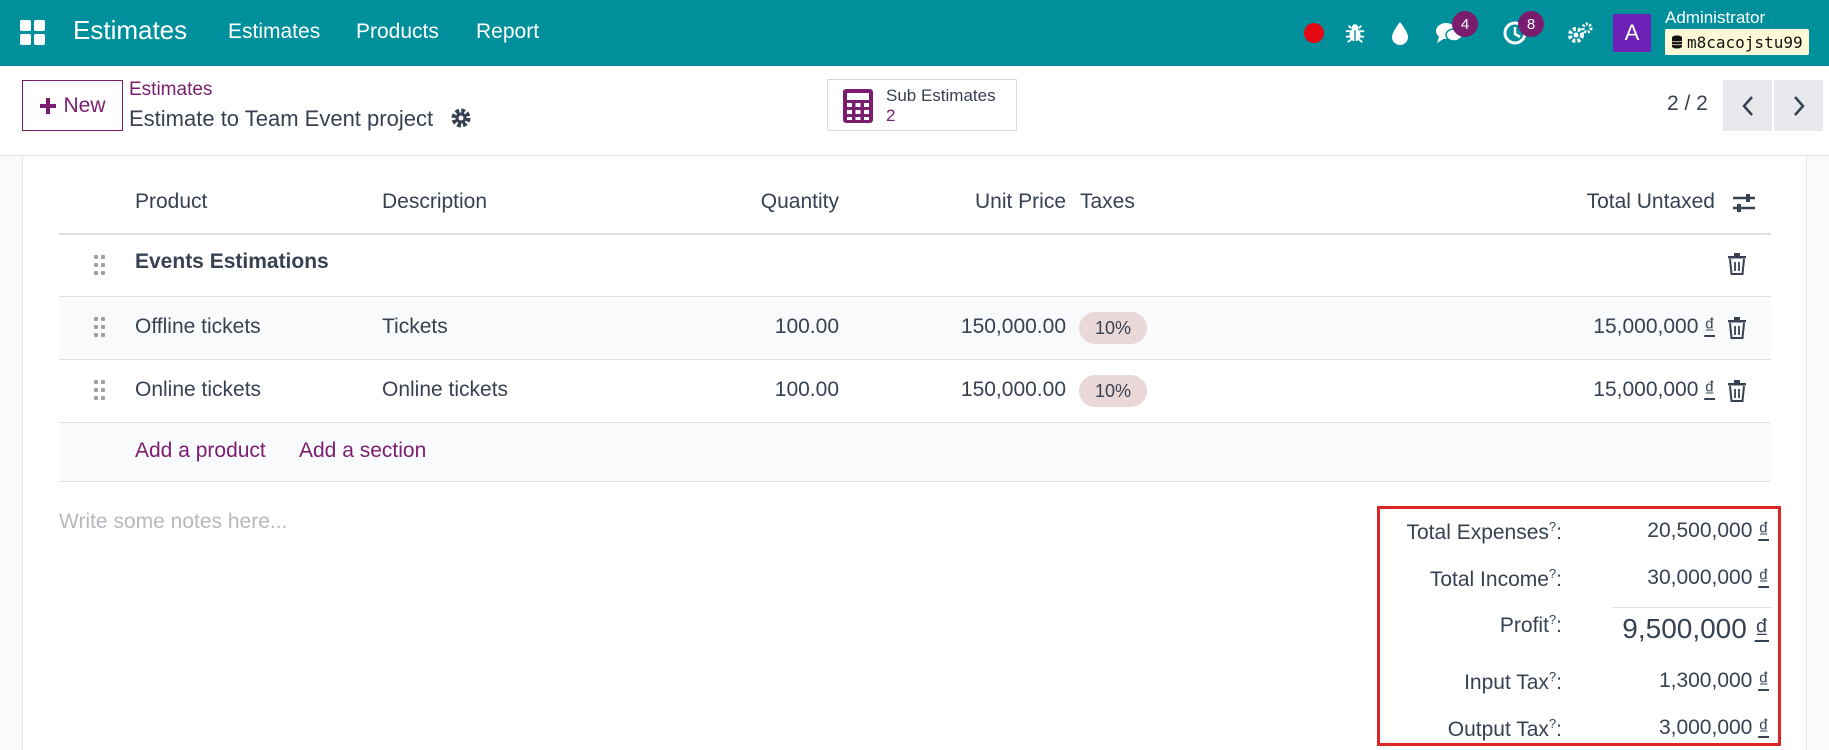  Describe the element at coordinates (1020, 202) in the screenshot. I see `header-unit-price: Unit Price` at that location.